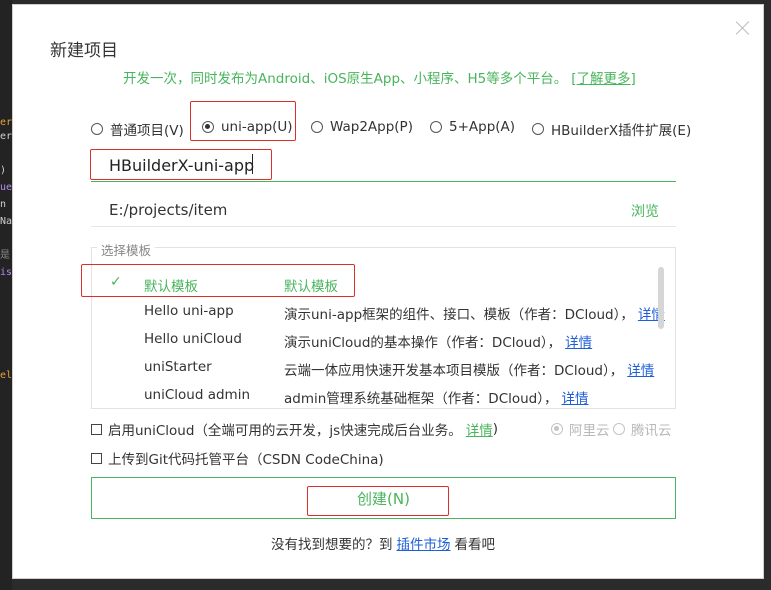  What do you see at coordinates (5, 255) in the screenshot?
I see `code-fragment: 是` at bounding box center [5, 255].